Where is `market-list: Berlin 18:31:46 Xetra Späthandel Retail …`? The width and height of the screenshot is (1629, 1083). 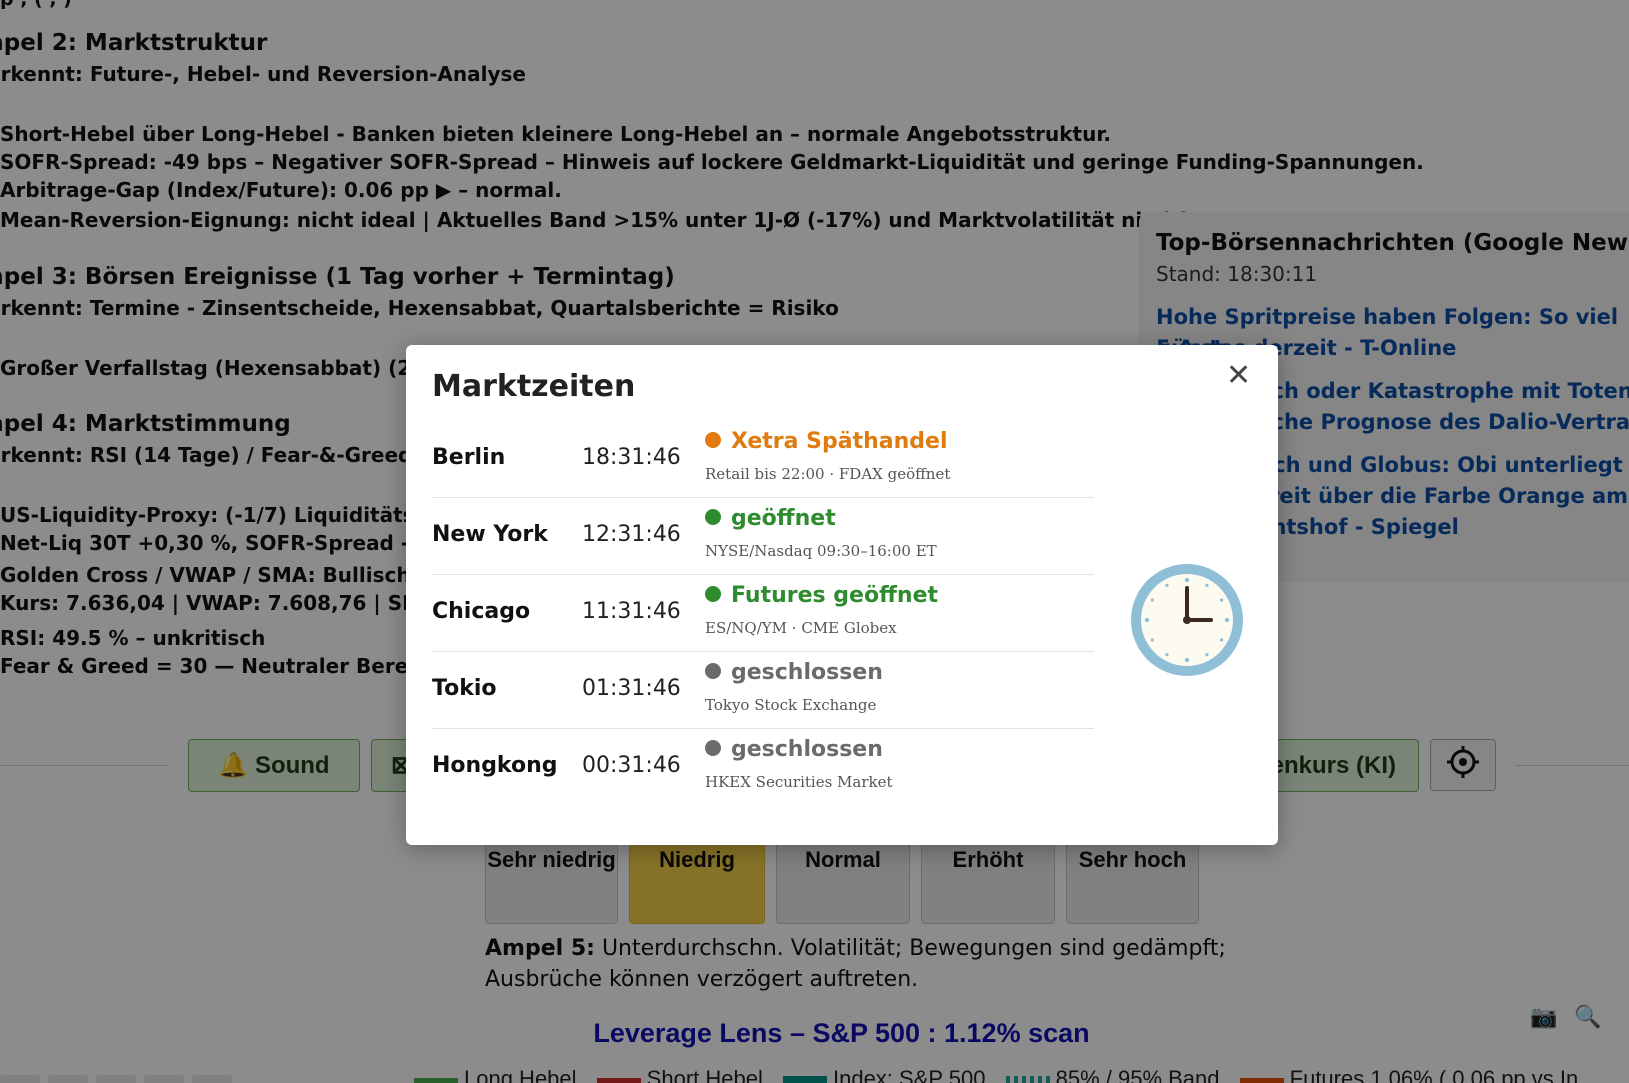 market-list: Berlin 18:31:46 Xetra Späthandel Retail … is located at coordinates (763, 613).